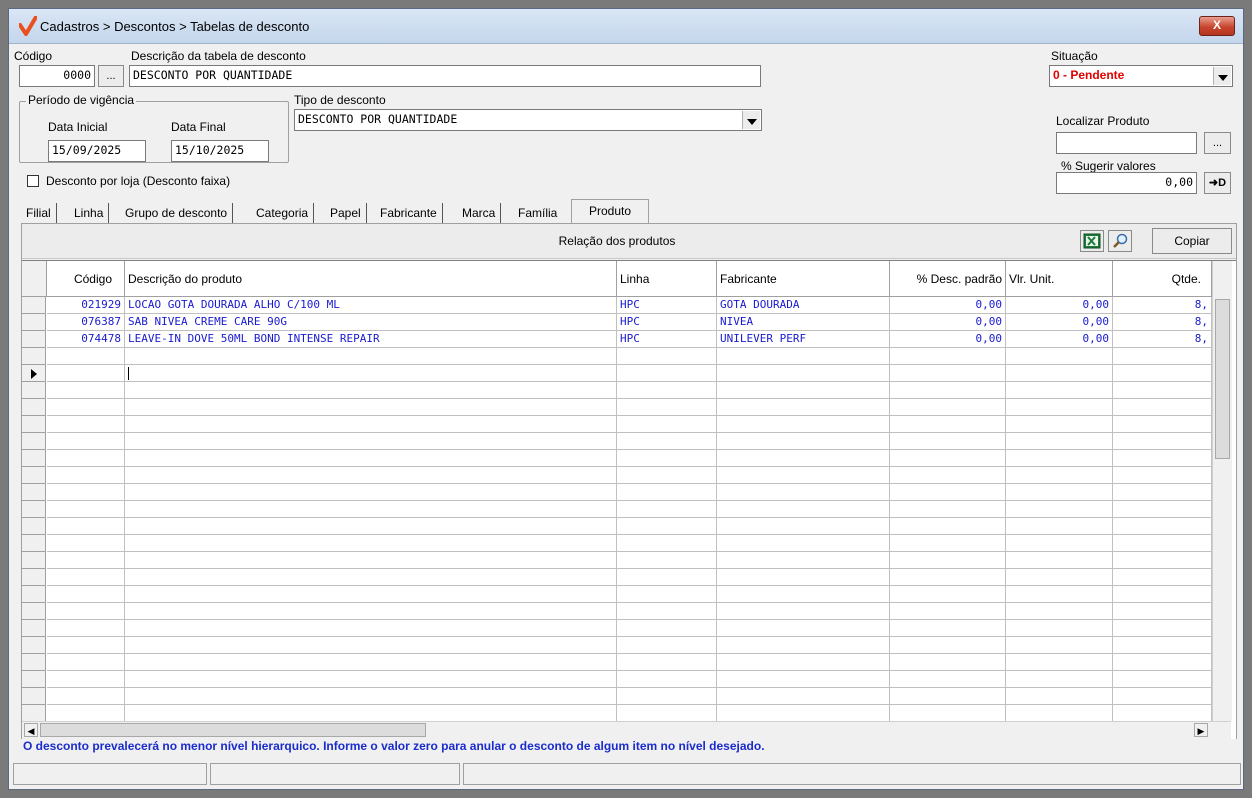 The image size is (1252, 798). Describe the element at coordinates (803, 305) in the screenshot. I see `cell-fabricante: GOTA DOURADA` at that location.